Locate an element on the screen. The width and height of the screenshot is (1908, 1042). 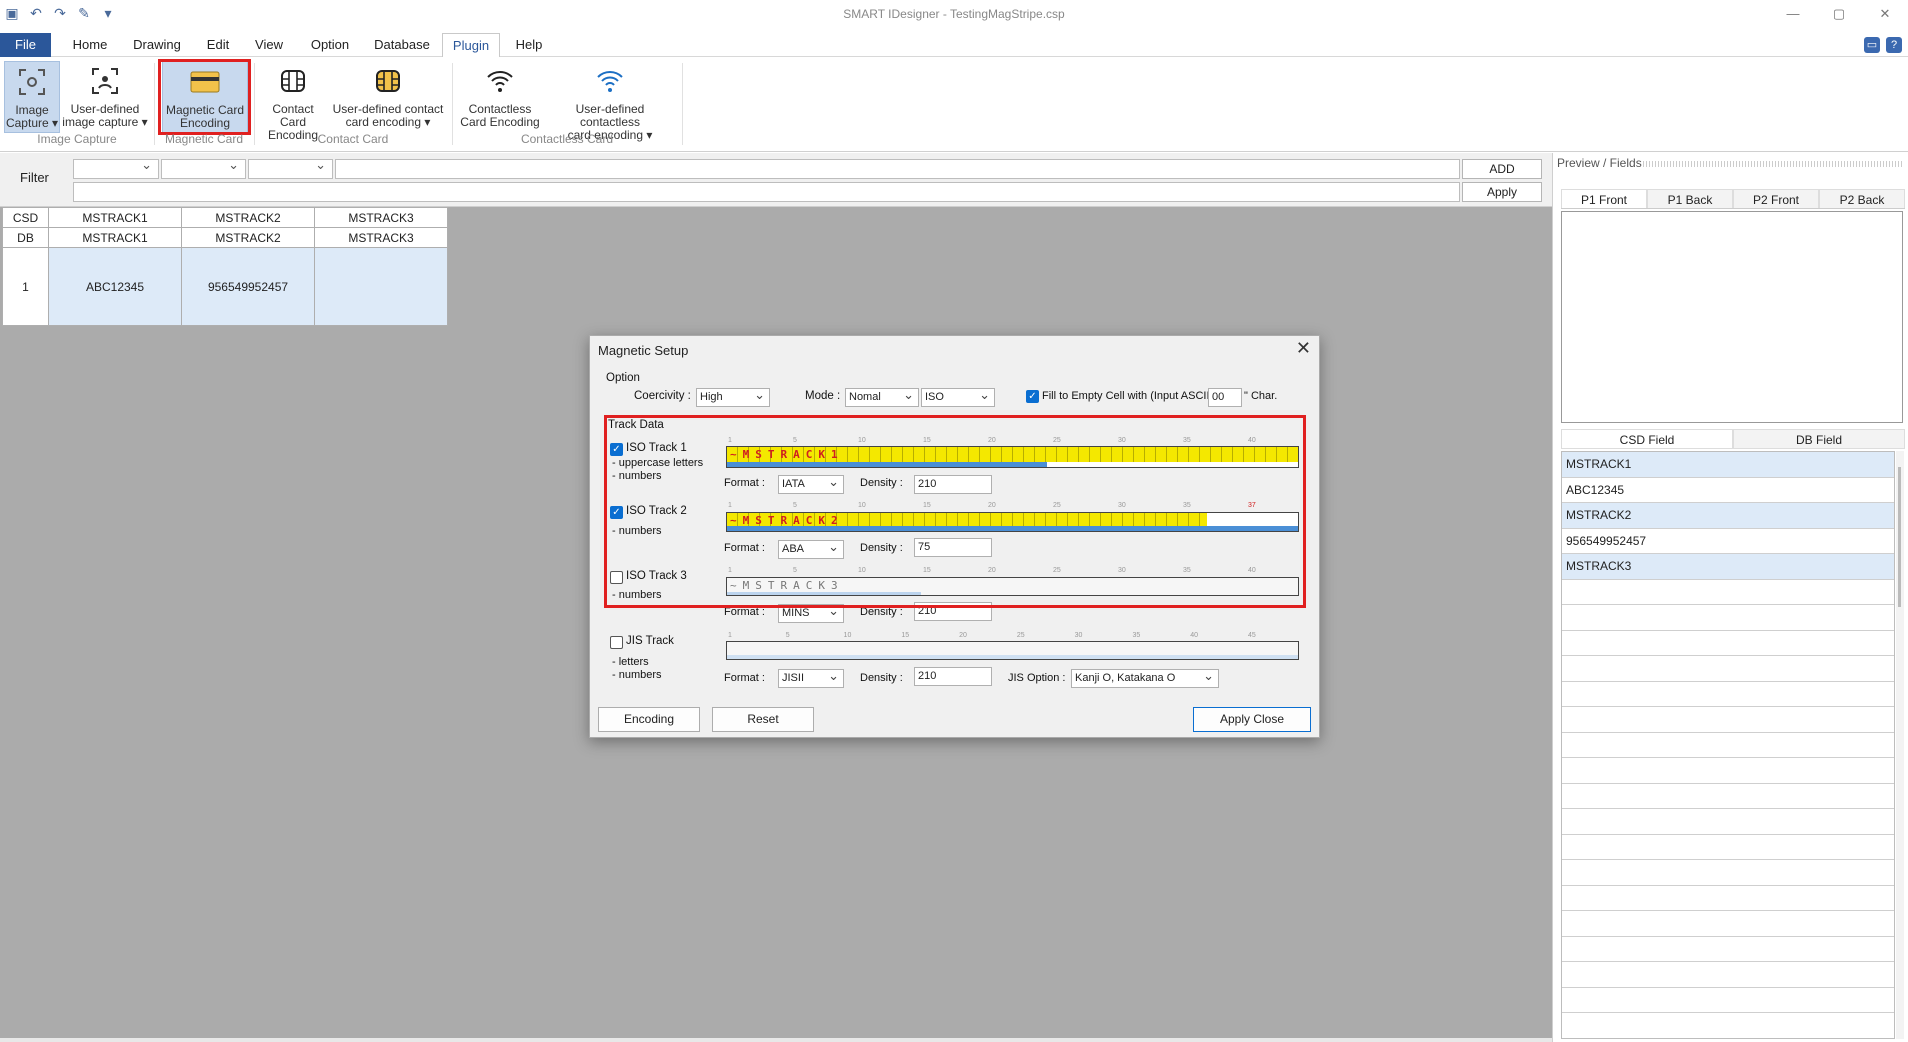
table-row: CSD MSTRACK1 MSTRACK2 MSTRACK3 is located at coordinates (225, 217).